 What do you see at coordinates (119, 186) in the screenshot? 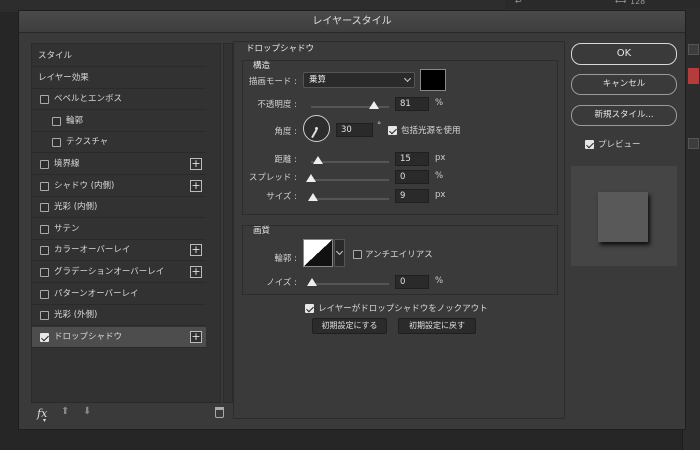
I see `style-list-item: シャドウ (内側) +` at bounding box center [119, 186].